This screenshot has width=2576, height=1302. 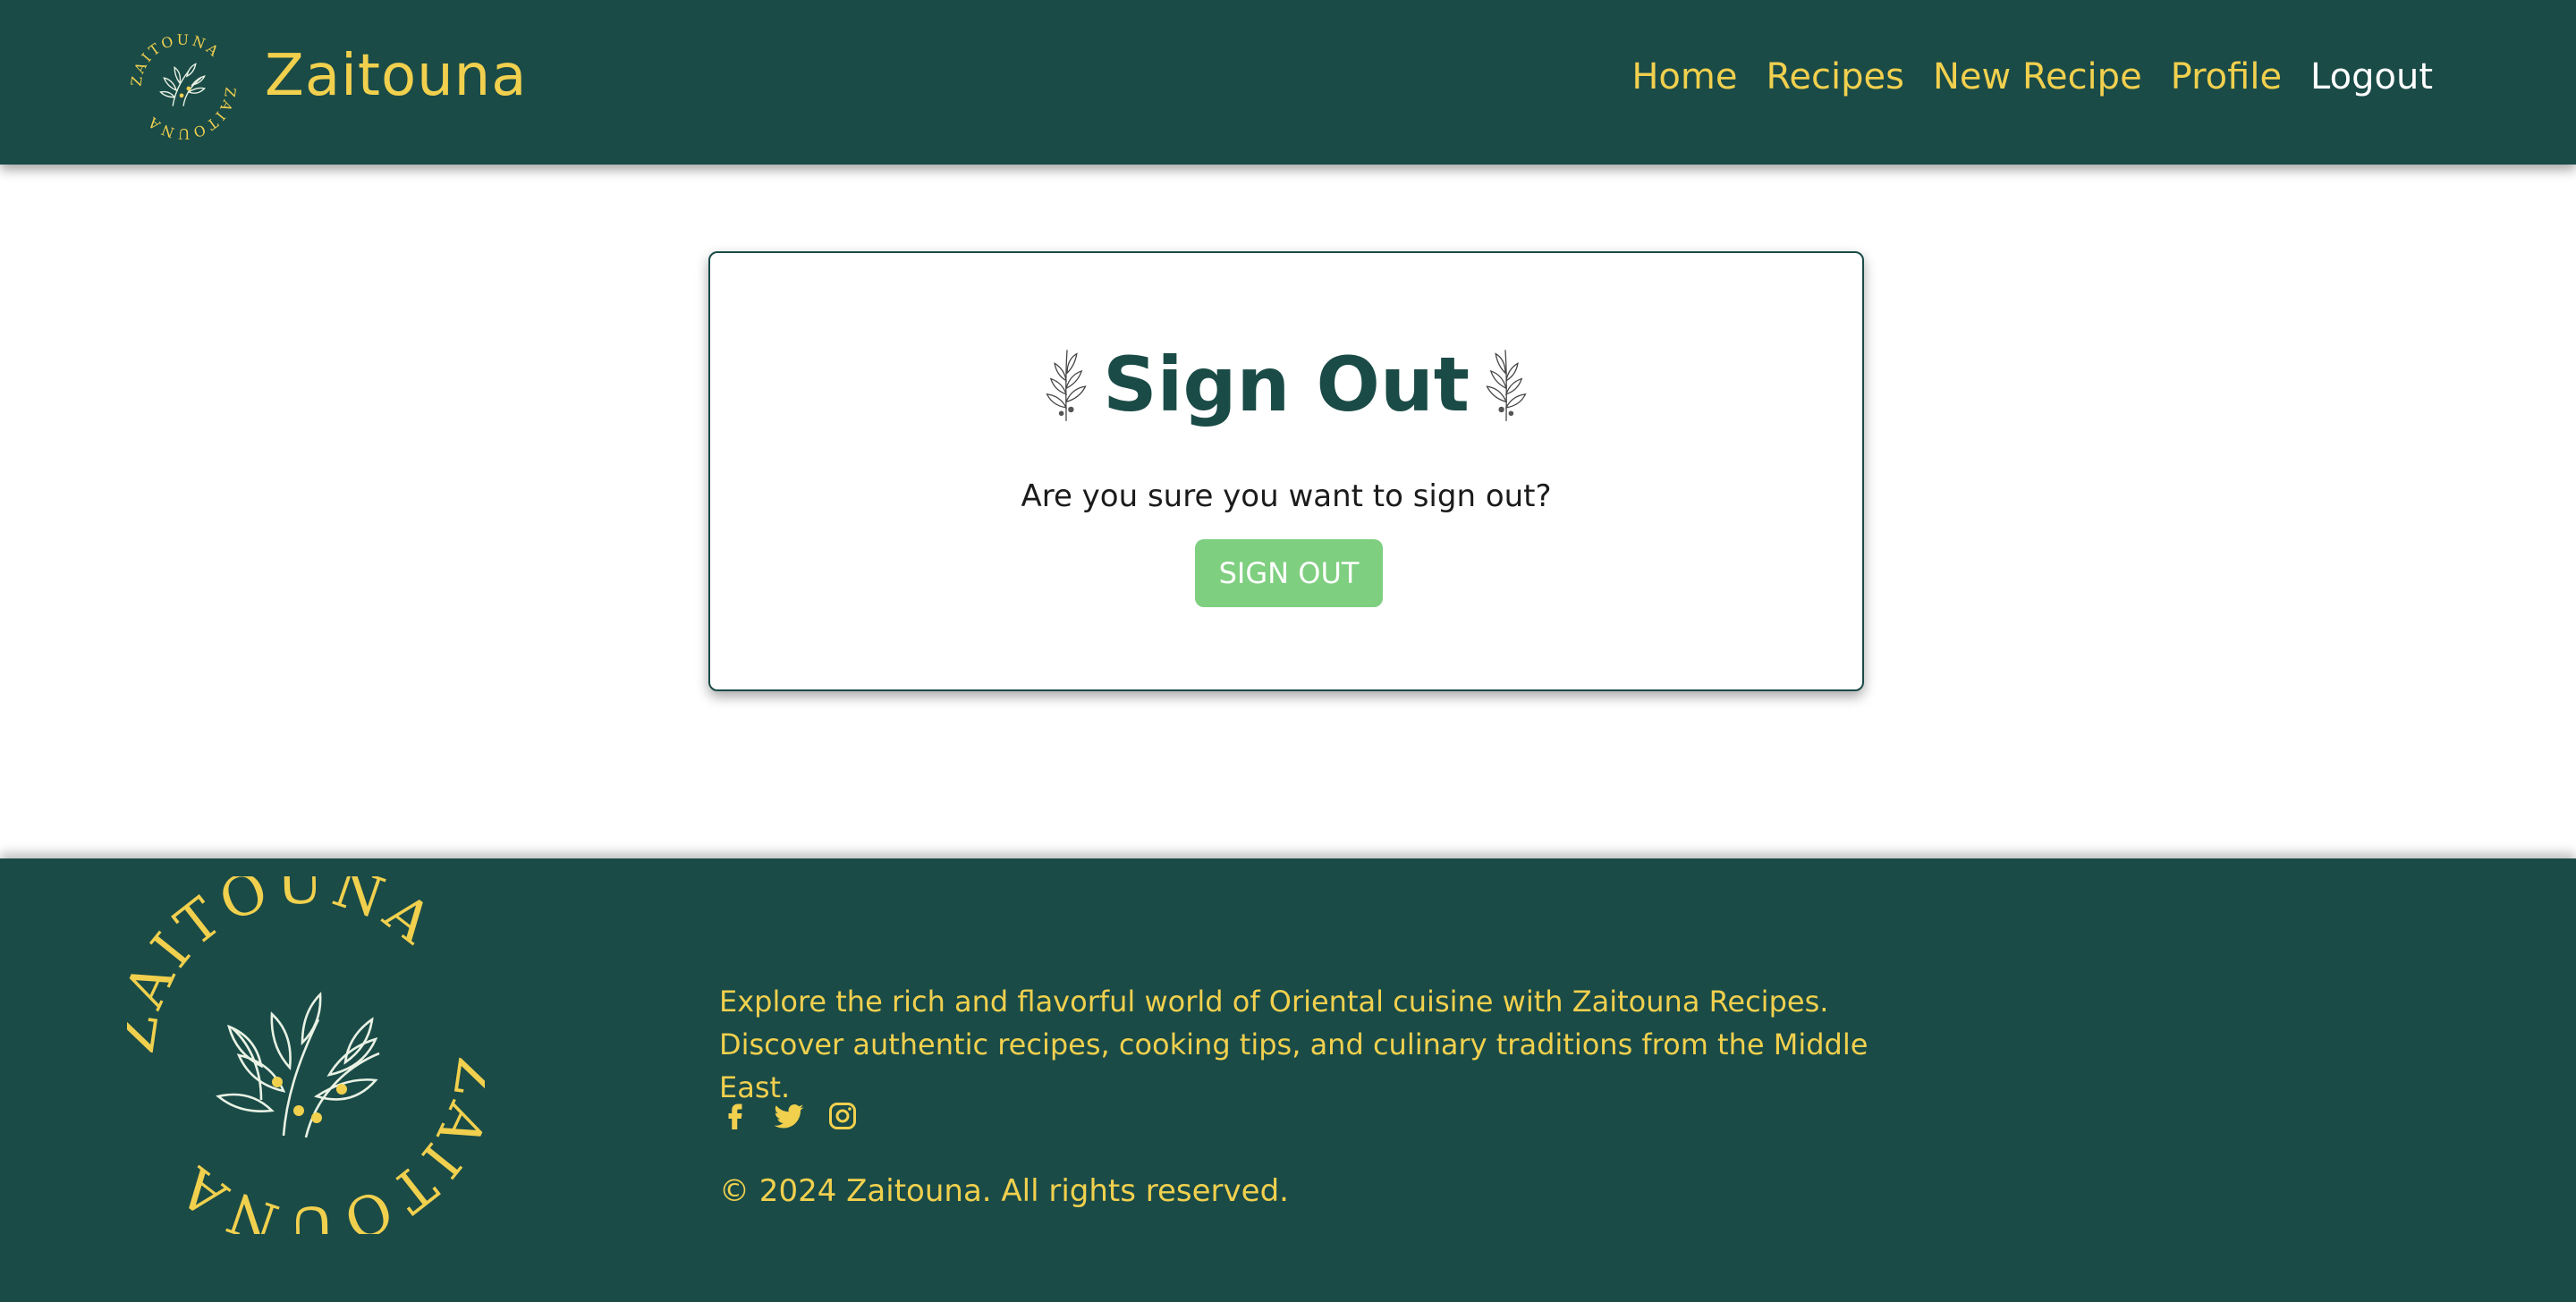 I want to click on footer-logo-icon: ZAITOUNA ZAITOUNA, so click(x=306, y=1055).